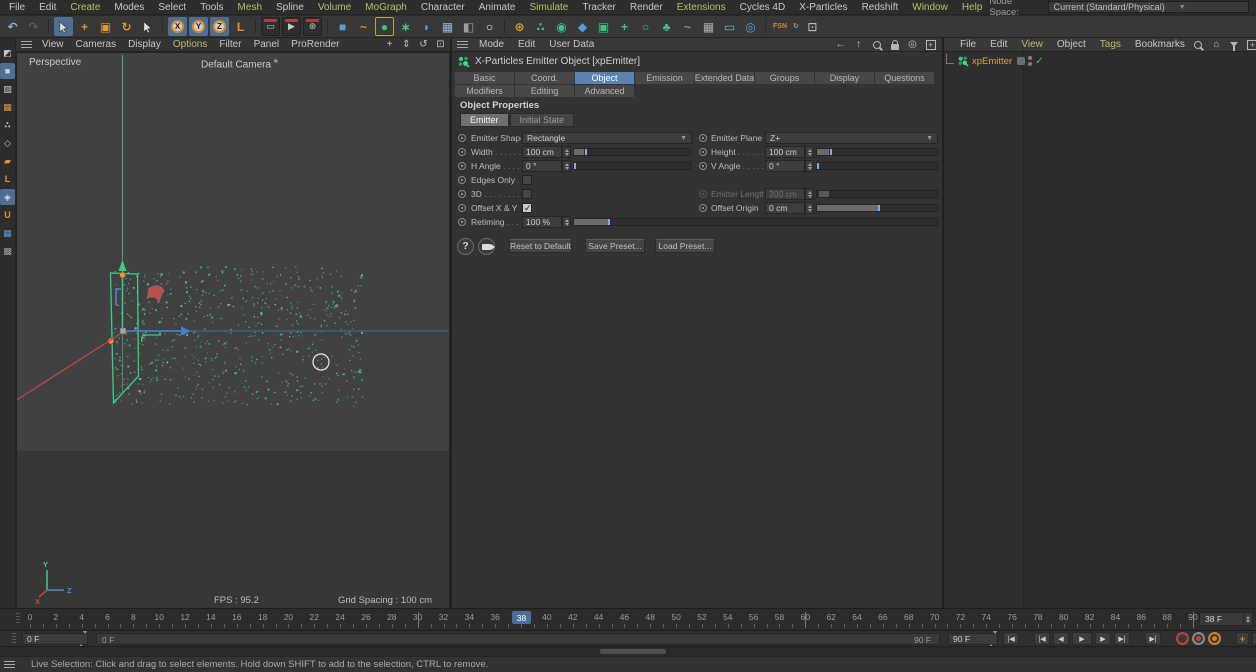  What do you see at coordinates (389, 45) in the screenshot?
I see `pan-view-icon: +` at bounding box center [389, 45].